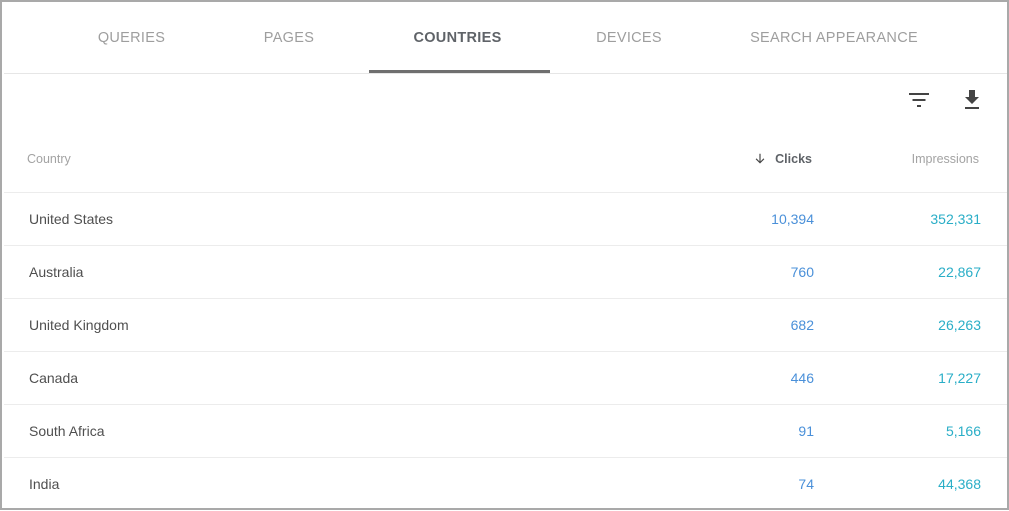 This screenshot has width=1009, height=511. What do you see at coordinates (54, 378) in the screenshot?
I see `country-cell: Canada` at bounding box center [54, 378].